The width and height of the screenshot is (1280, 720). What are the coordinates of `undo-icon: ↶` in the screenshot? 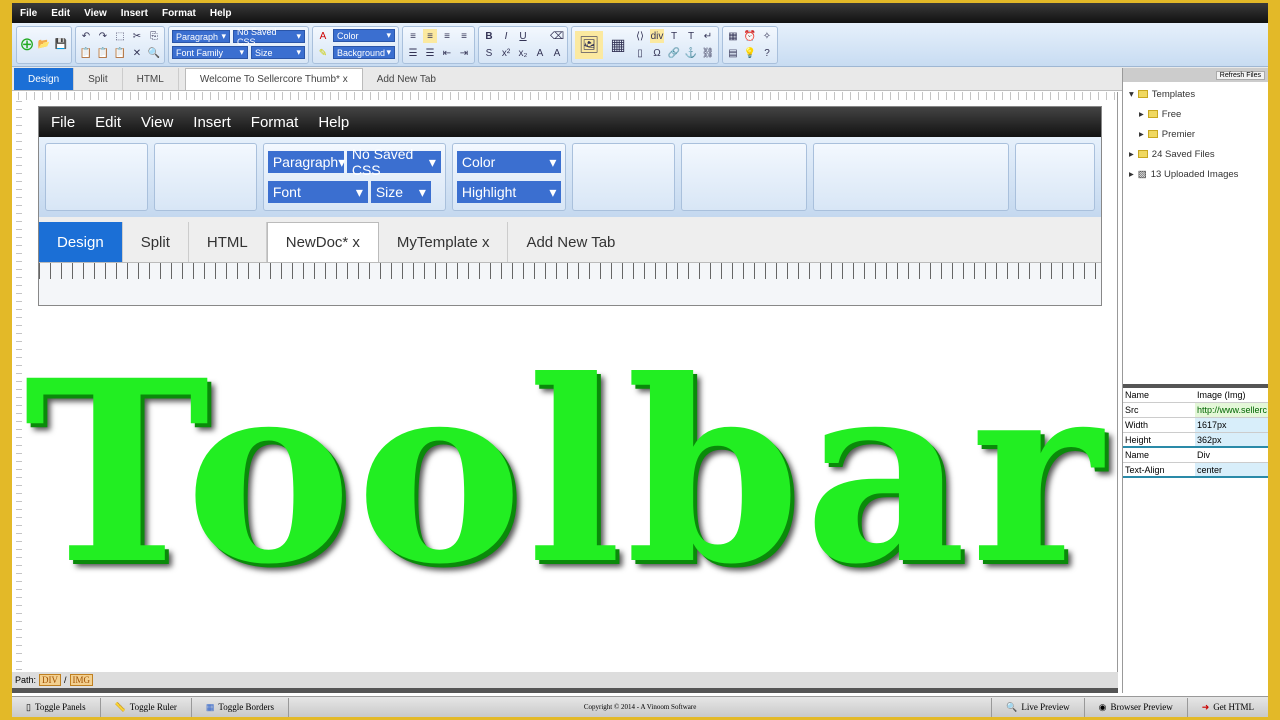 It's located at (86, 36).